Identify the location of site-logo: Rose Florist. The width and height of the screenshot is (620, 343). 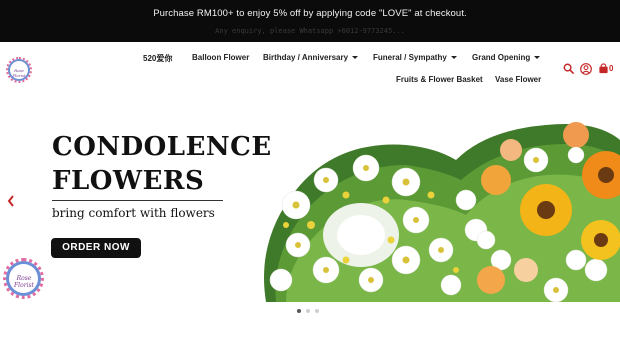
(19, 70).